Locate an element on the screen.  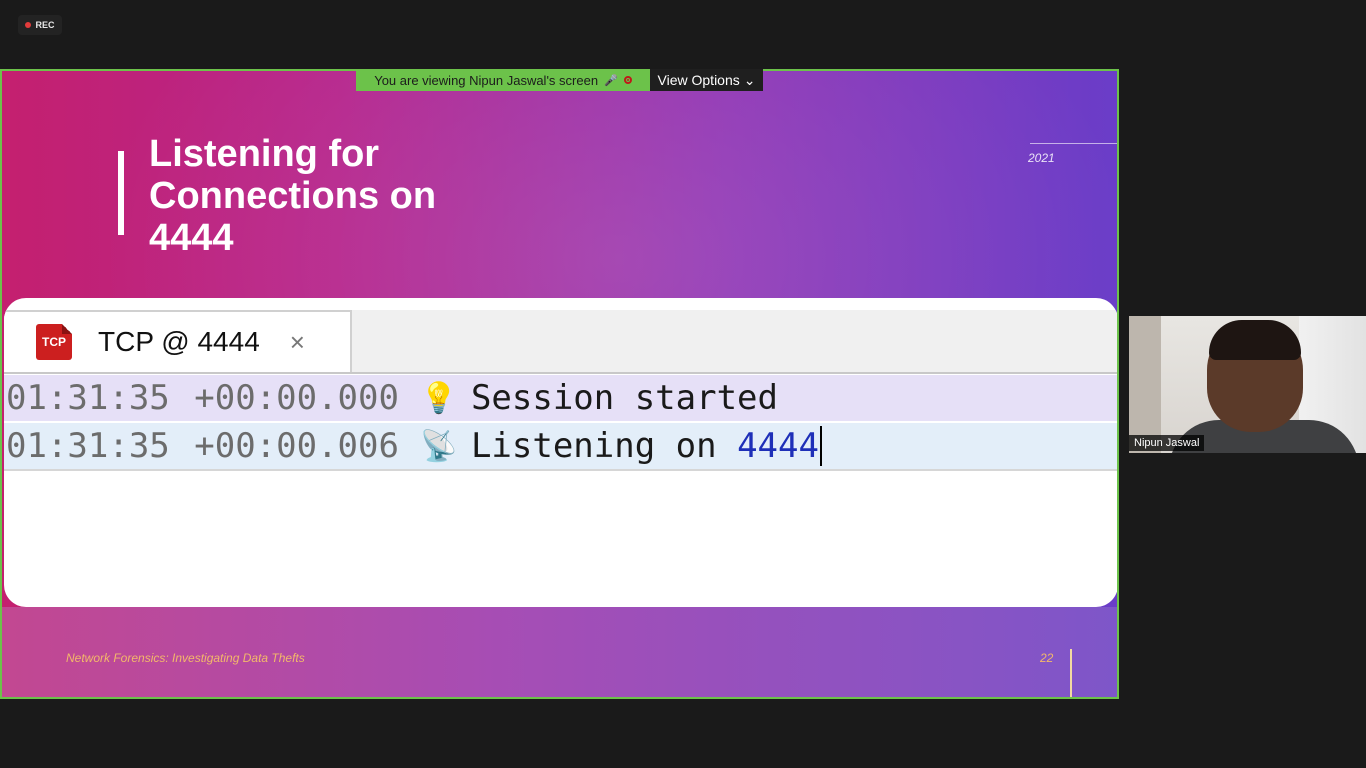
tcp-logo-icon: TCP is located at coordinates (54, 342).